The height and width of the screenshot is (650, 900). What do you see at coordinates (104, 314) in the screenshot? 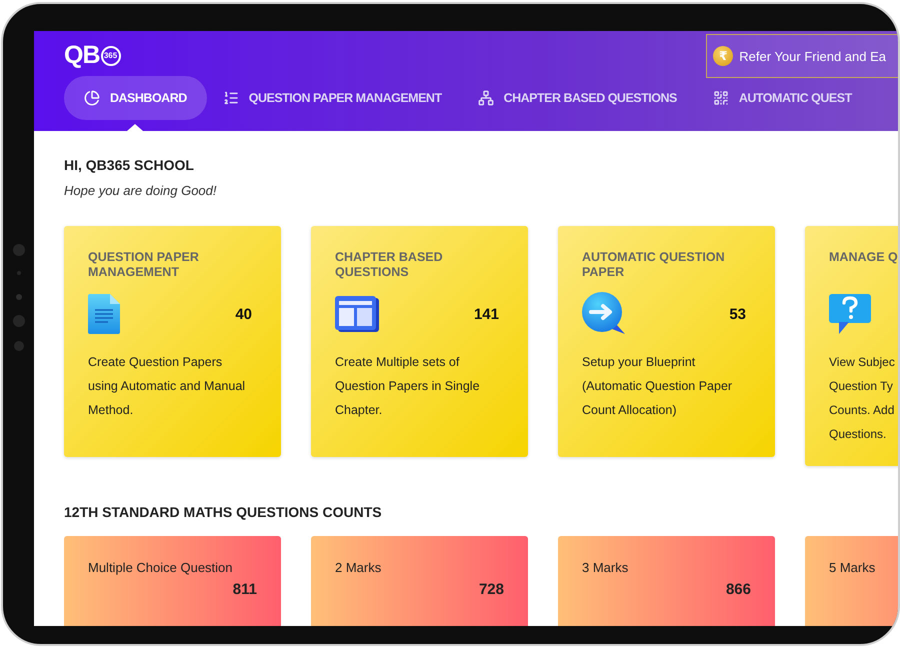
I see `document-icon` at bounding box center [104, 314].